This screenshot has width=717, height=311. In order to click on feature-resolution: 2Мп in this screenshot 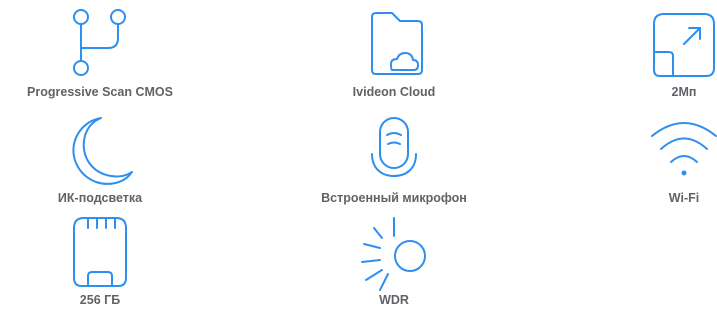, I will do `click(650, 51)`.